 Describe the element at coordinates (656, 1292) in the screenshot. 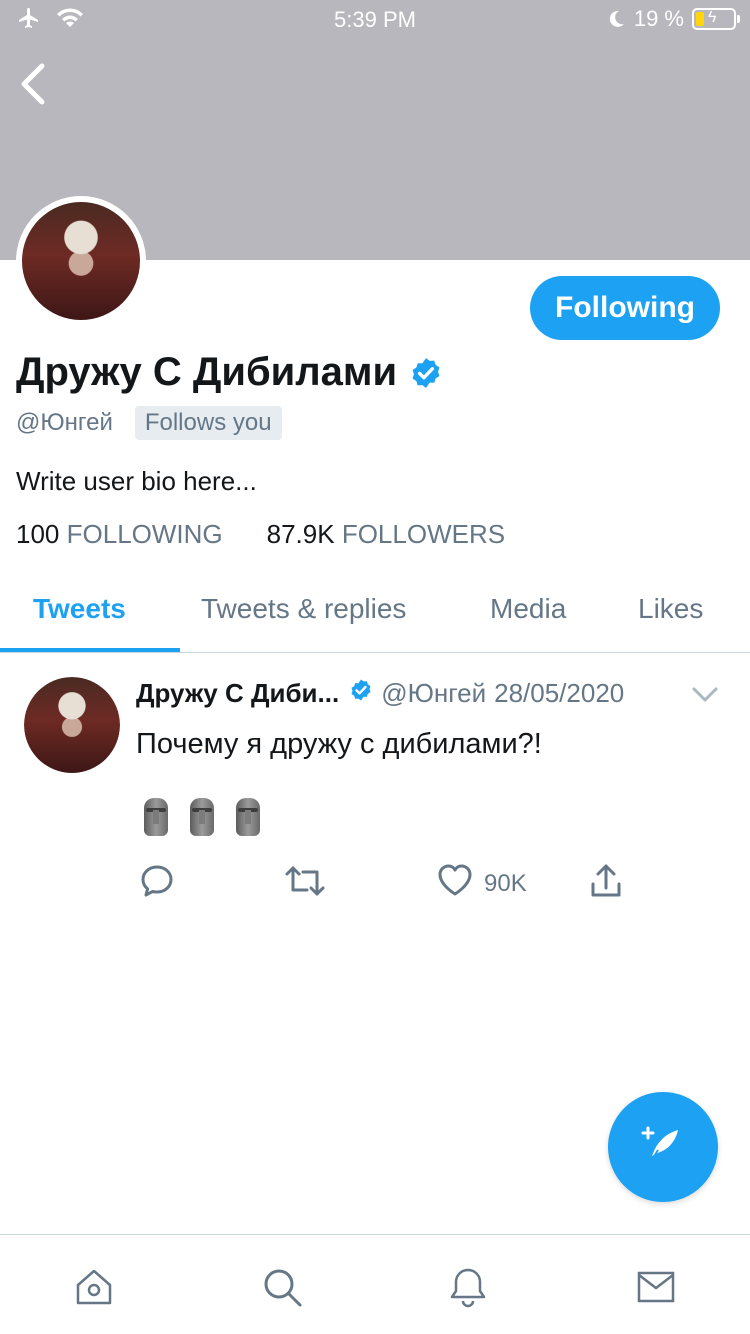

I see `messages-icon` at that location.